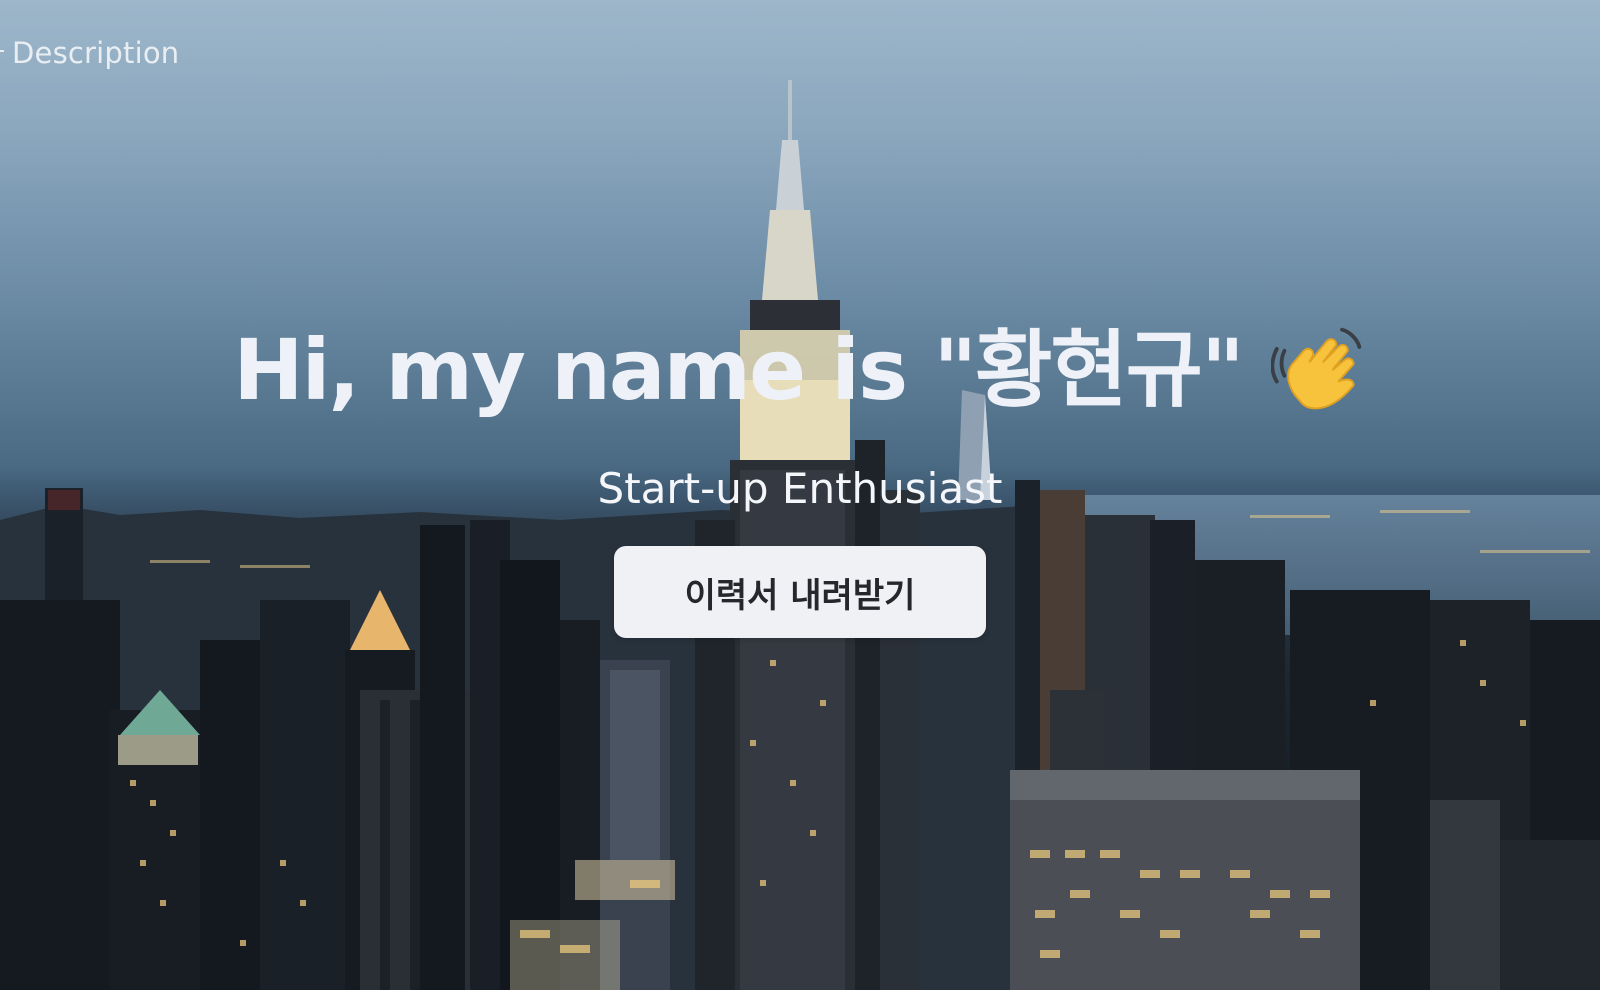 This screenshot has height=990, width=1600. Describe the element at coordinates (738, 370) in the screenshot. I see `headline-text: Hi, my name is "황현규"` at that location.